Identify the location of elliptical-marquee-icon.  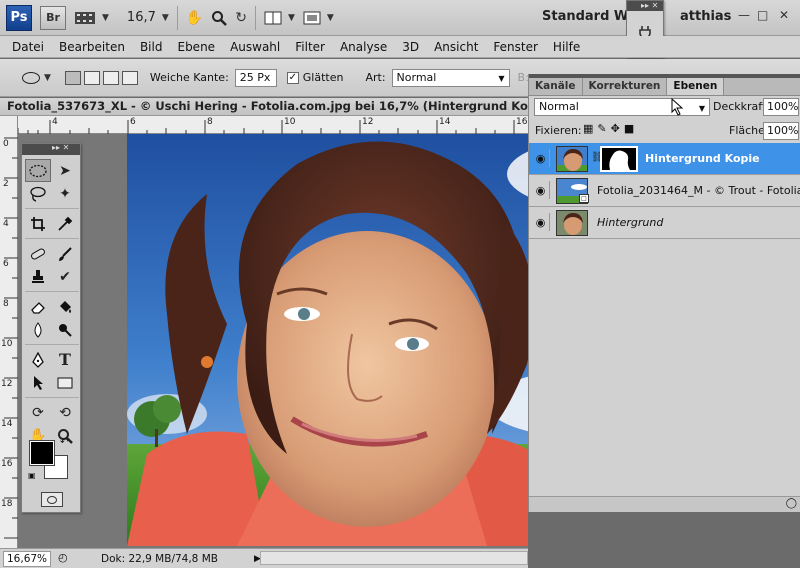
(31, 77).